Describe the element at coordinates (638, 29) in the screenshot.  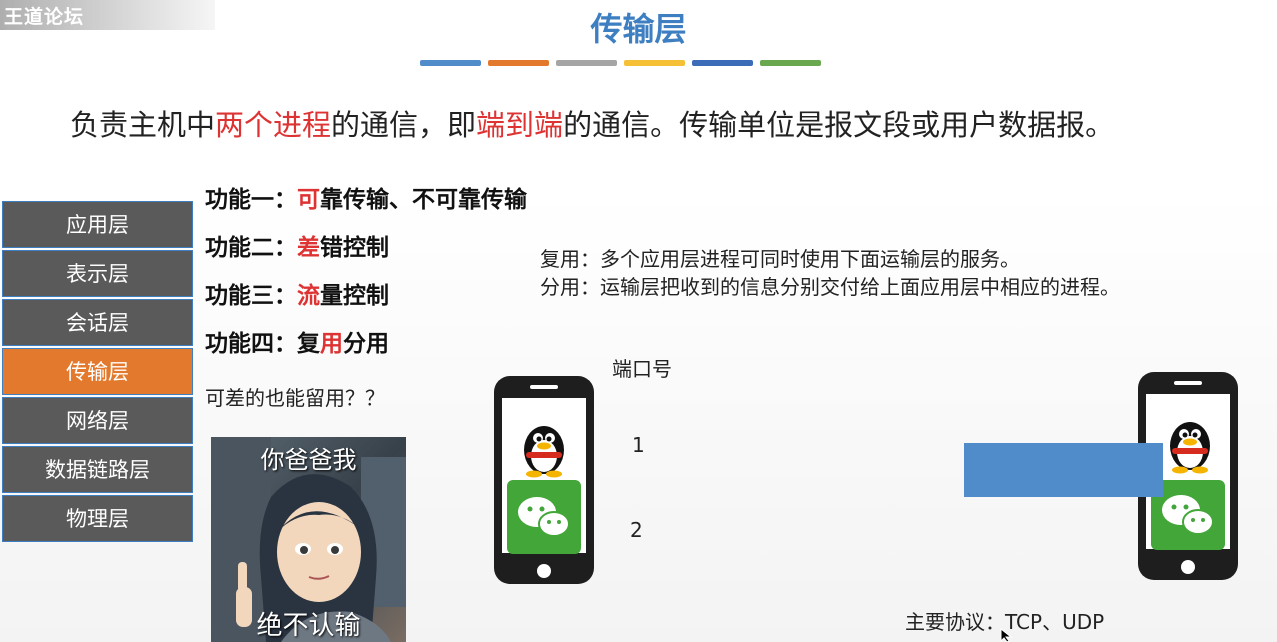
I see `page-title: 传输层` at that location.